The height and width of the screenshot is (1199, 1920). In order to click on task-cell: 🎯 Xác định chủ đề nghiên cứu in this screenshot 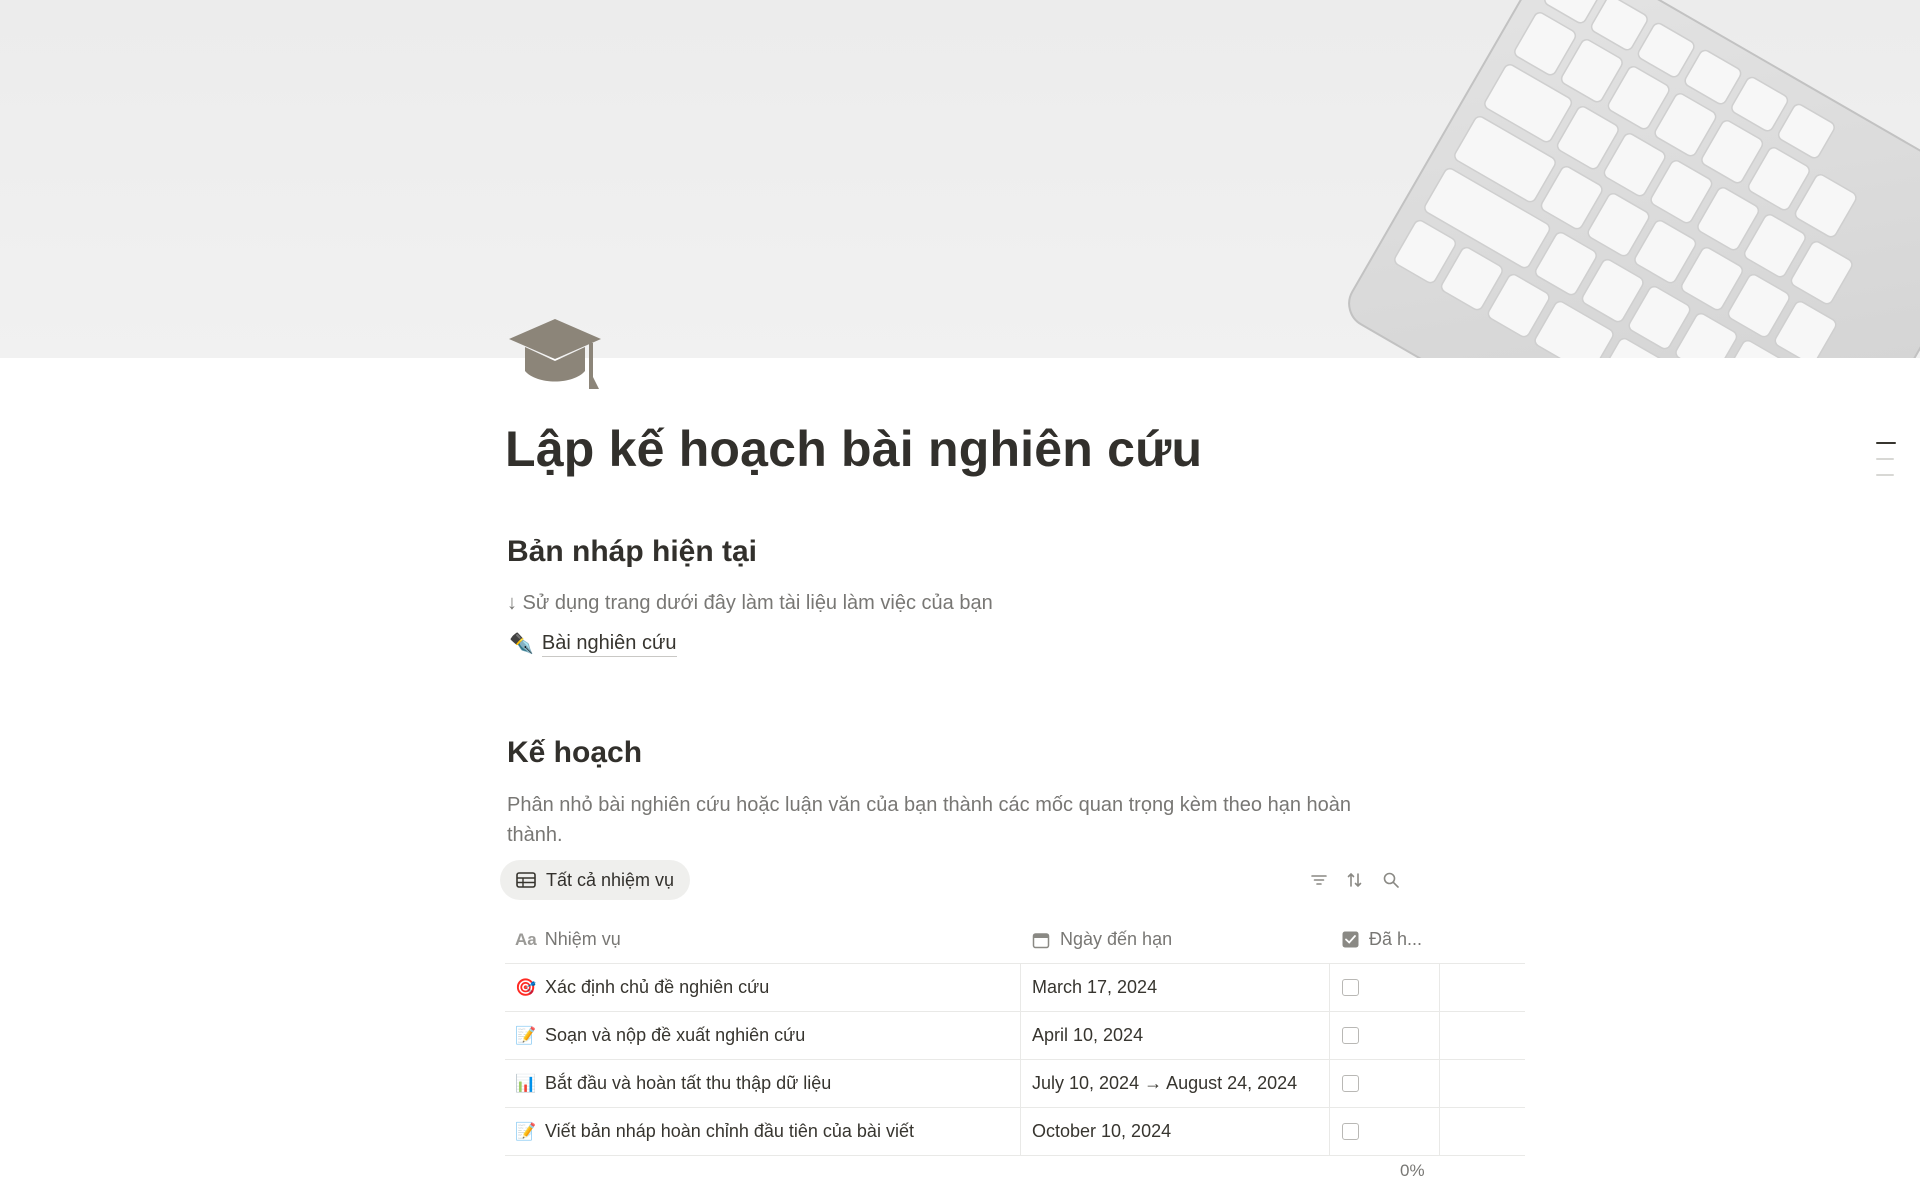, I will do `click(763, 987)`.